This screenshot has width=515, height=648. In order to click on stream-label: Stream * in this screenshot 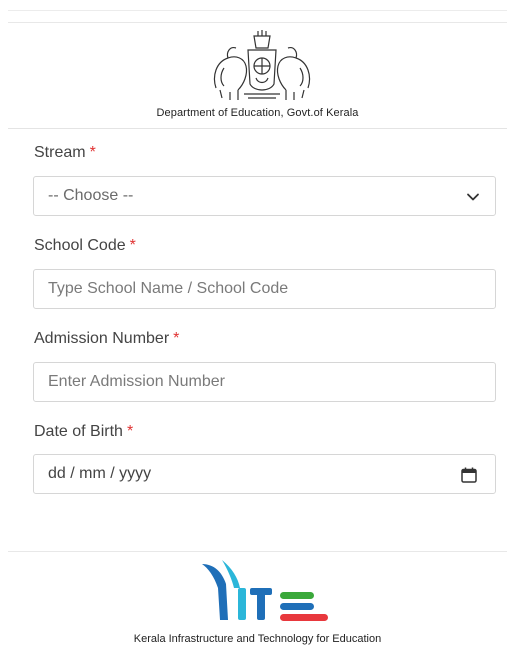, I will do `click(65, 153)`.